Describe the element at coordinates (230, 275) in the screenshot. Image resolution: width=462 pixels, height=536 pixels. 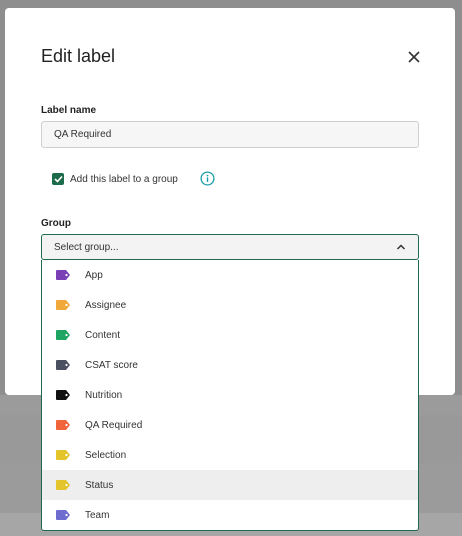
I see `group-option-app: App` at that location.